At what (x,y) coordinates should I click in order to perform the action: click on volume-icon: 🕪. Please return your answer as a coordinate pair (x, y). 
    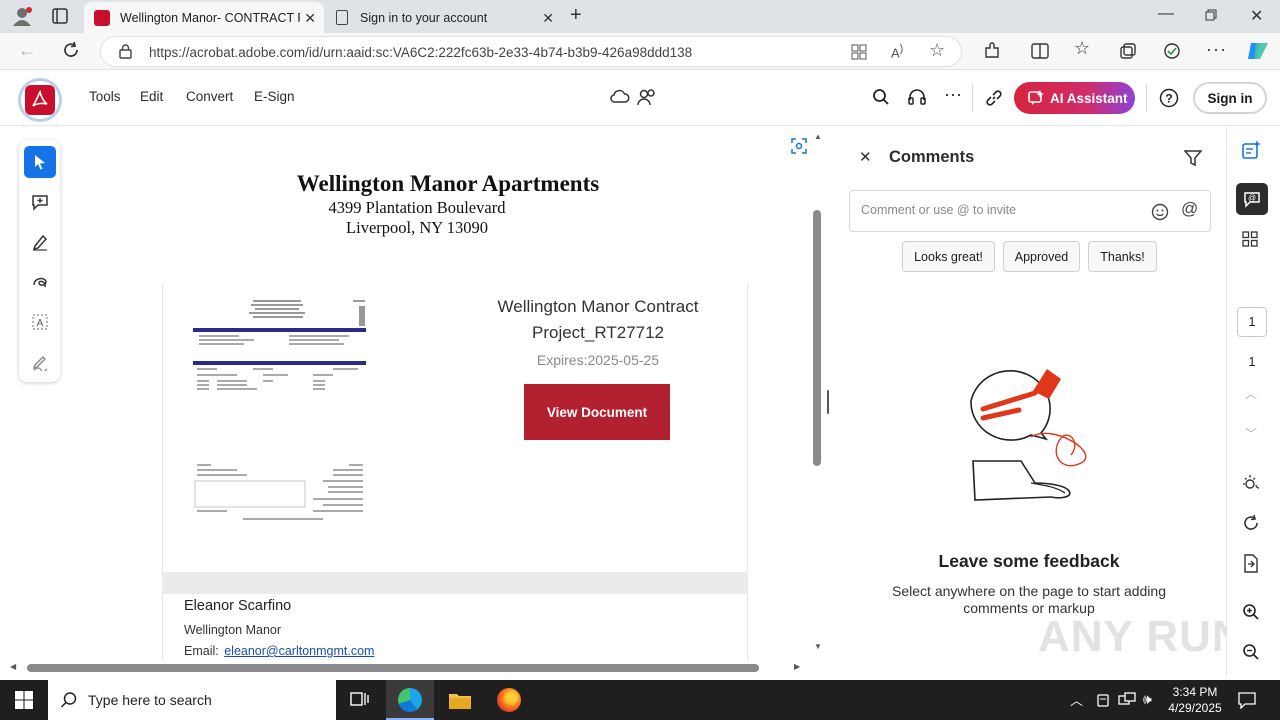
    Looking at the image, I should click on (1147, 699).